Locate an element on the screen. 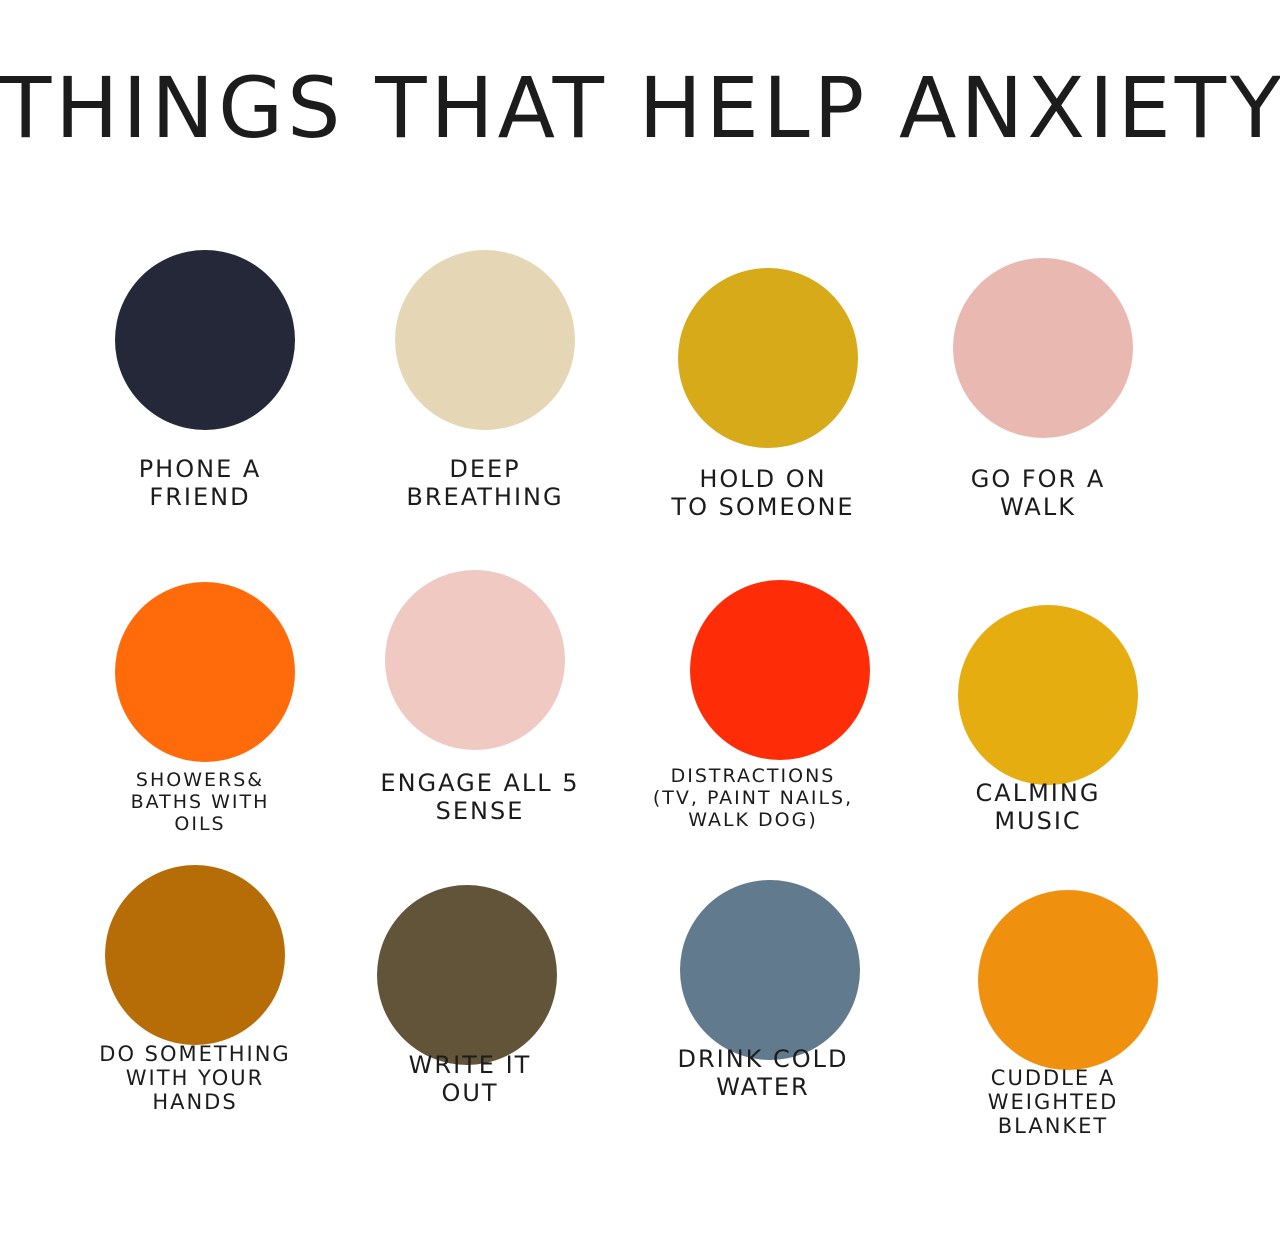  item-card: DRINK COLD WATER is located at coordinates (768, 1040).